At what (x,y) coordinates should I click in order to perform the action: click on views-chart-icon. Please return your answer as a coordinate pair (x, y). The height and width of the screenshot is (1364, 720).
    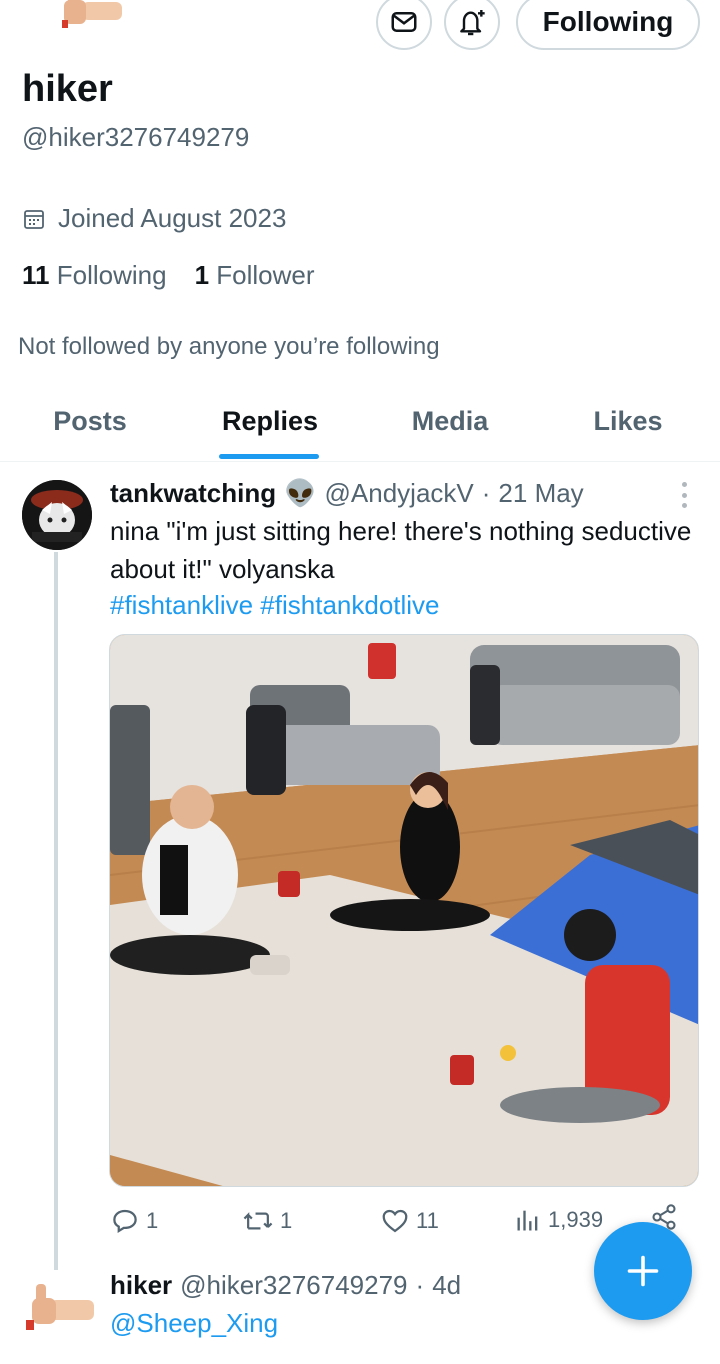
    Looking at the image, I should click on (527, 1220).